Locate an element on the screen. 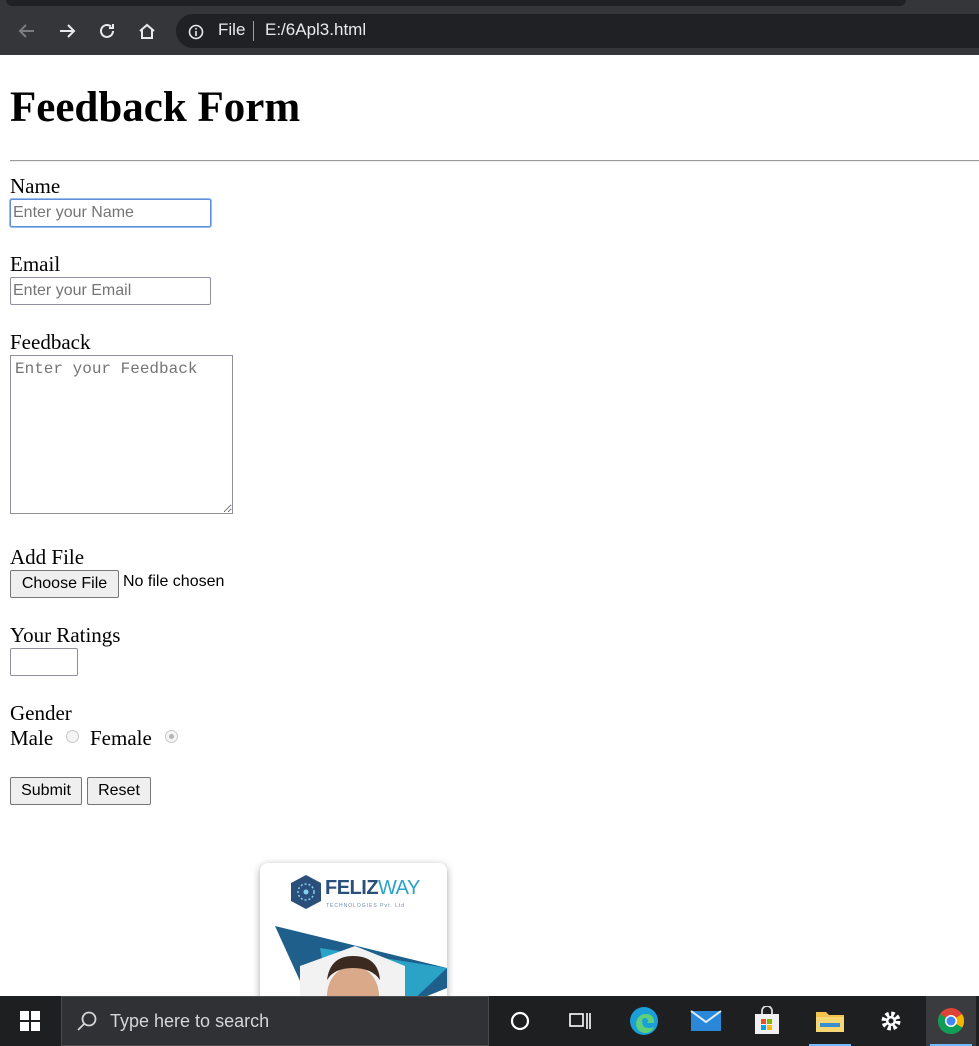  gender-male-radio is located at coordinates (72, 736).